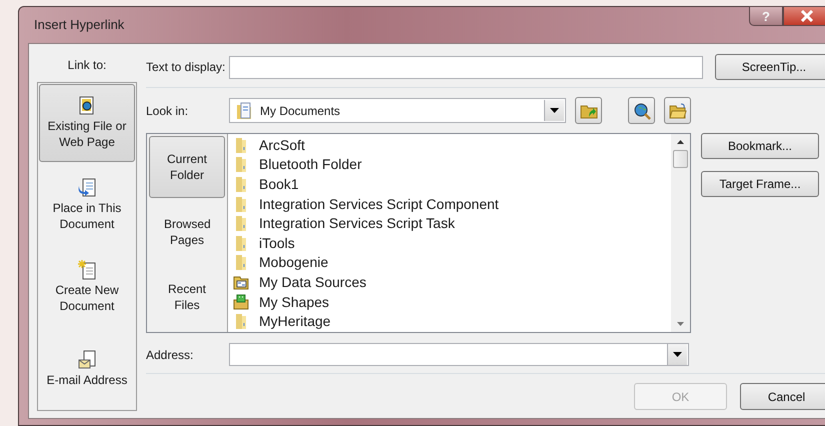  Describe the element at coordinates (295, 321) in the screenshot. I see `file-name: MyHeritage` at that location.